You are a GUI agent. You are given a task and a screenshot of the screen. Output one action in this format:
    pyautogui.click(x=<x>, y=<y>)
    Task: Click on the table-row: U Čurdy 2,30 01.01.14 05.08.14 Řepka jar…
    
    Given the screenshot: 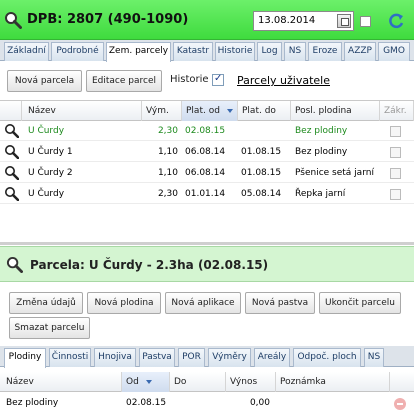 What is the action you would take?
    pyautogui.click(x=207, y=194)
    